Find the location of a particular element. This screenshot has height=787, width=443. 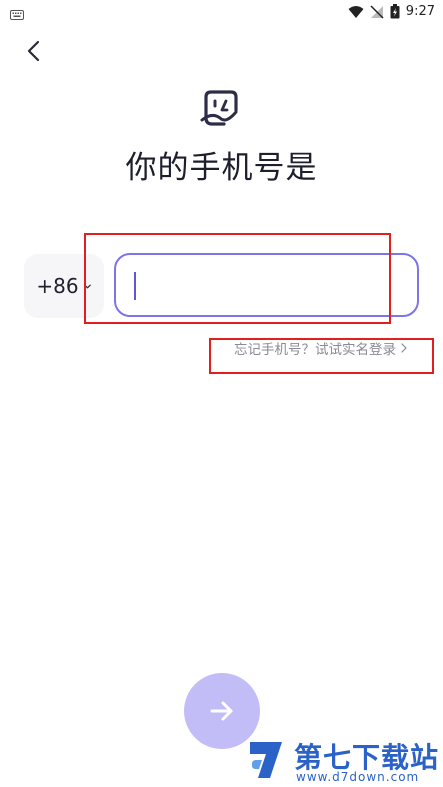

status-icons: 9:27 is located at coordinates (391, 11).